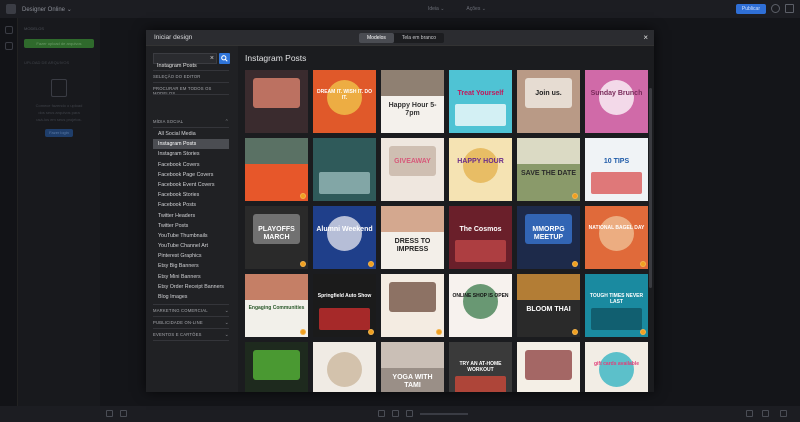 The image size is (800, 422). What do you see at coordinates (191, 323) in the screenshot?
I see `section-online-ads: PUBLICIDADE ON-LINE ⌄` at bounding box center [191, 323].